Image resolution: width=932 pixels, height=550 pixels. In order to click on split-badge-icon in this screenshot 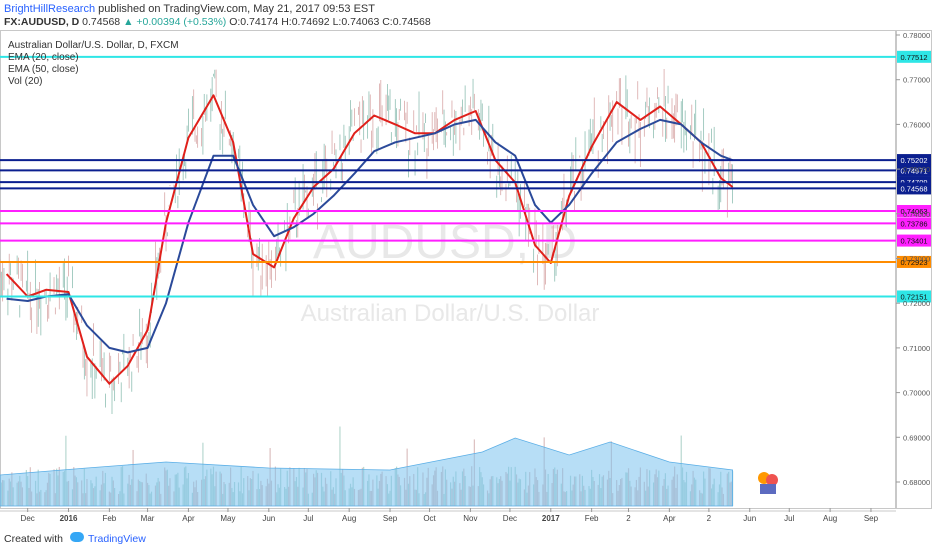, I will do `click(768, 489)`.